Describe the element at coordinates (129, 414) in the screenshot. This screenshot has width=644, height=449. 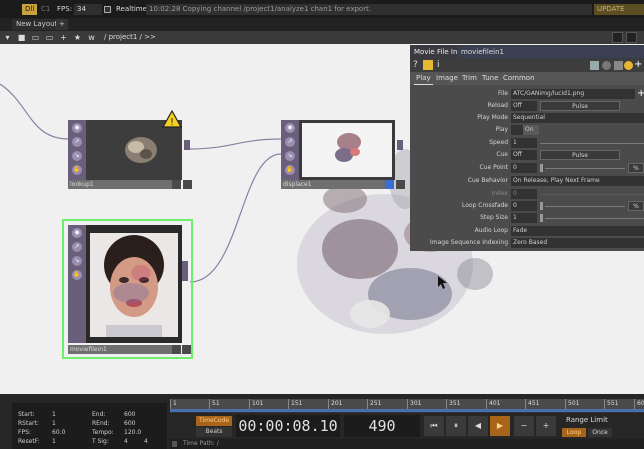
I see `end-value: 600` at that location.